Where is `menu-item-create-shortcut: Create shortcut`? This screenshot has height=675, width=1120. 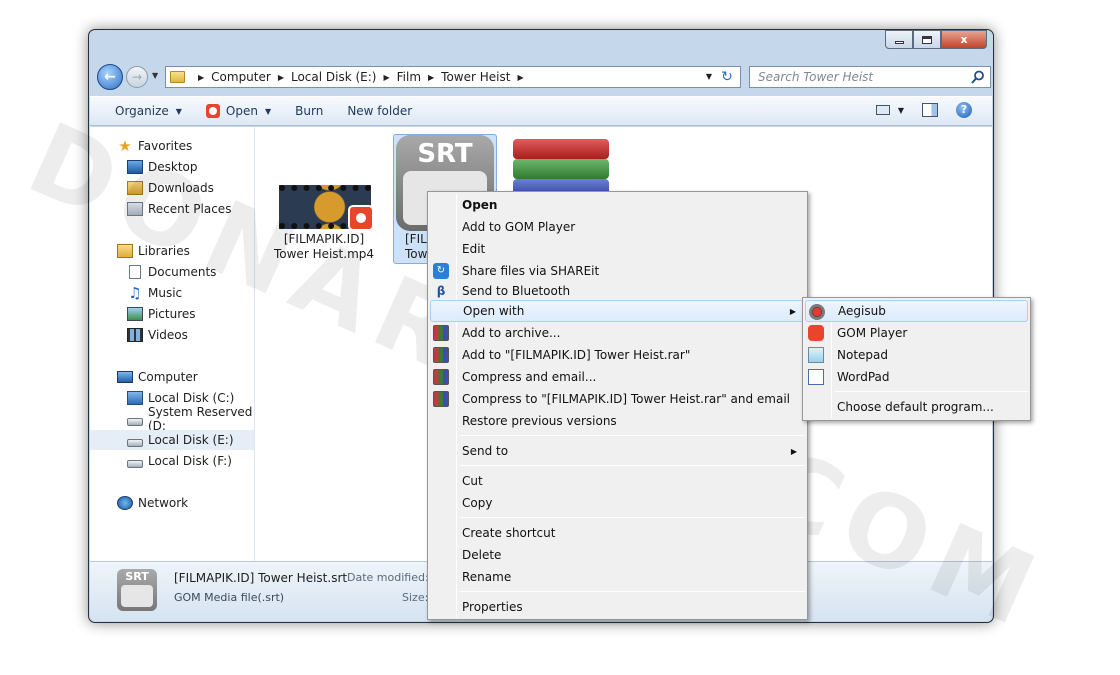 menu-item-create-shortcut: Create shortcut is located at coordinates (617, 533).